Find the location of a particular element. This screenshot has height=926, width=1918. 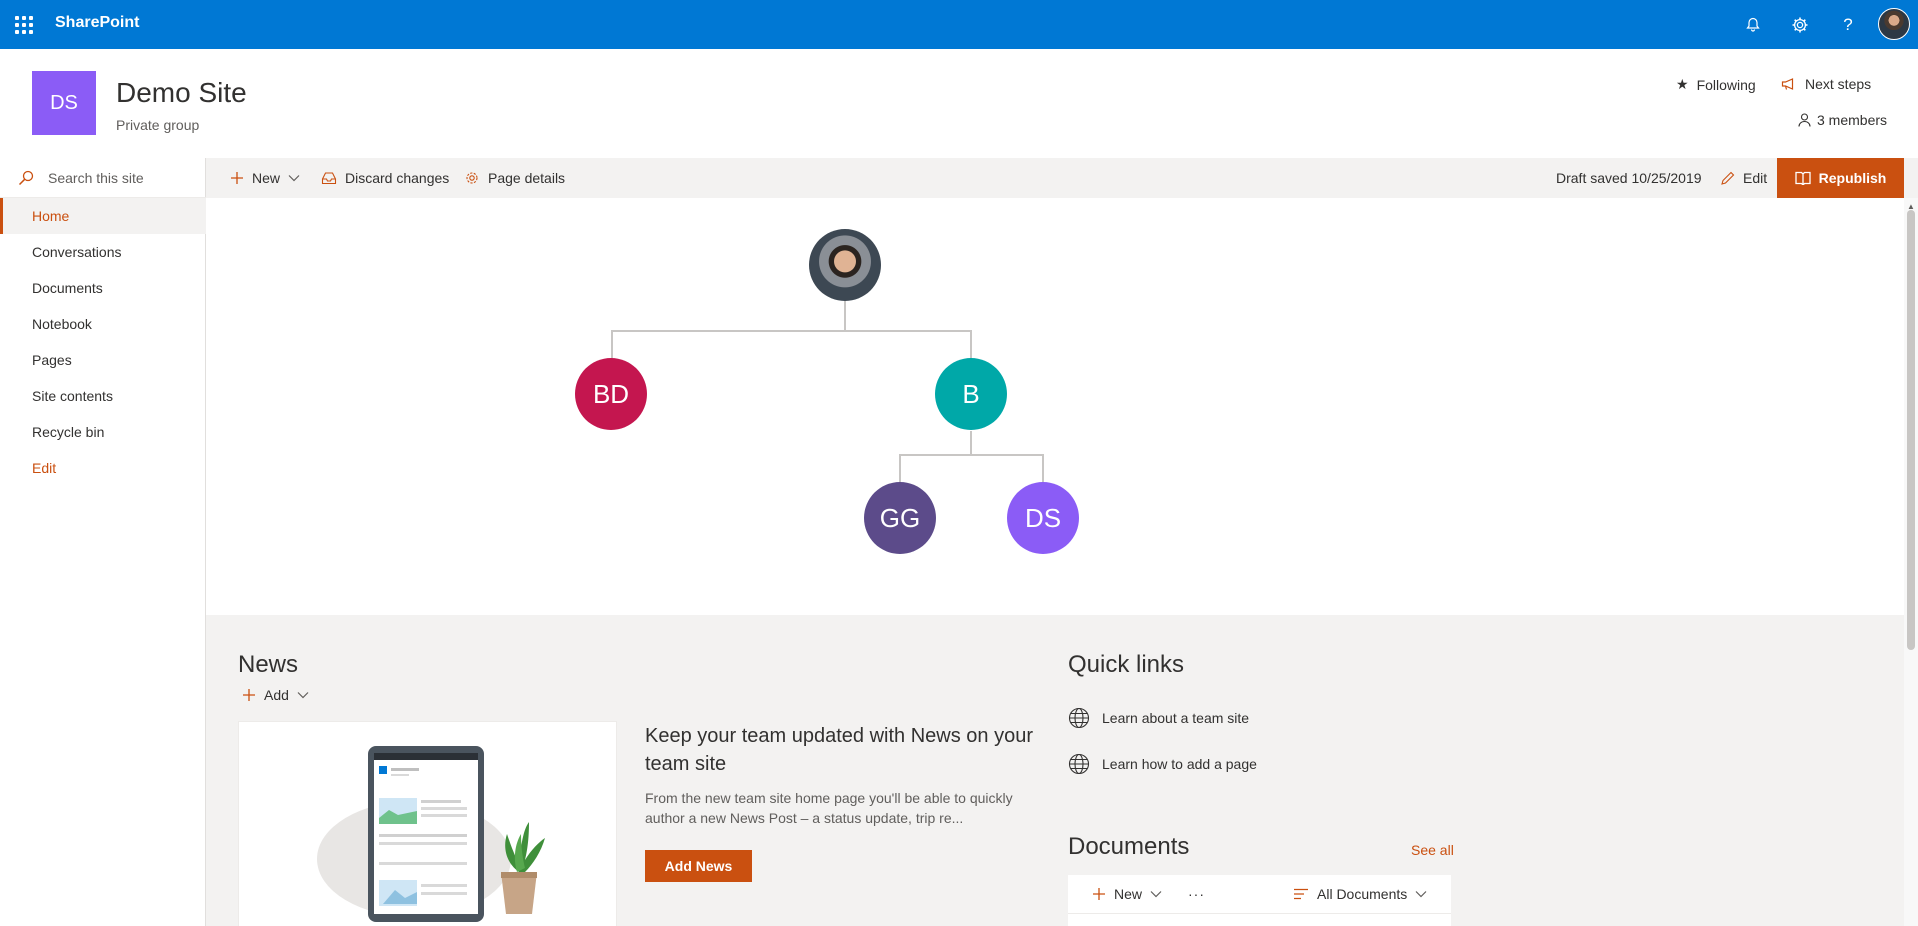

page-details-button: Page details is located at coordinates (514, 178).